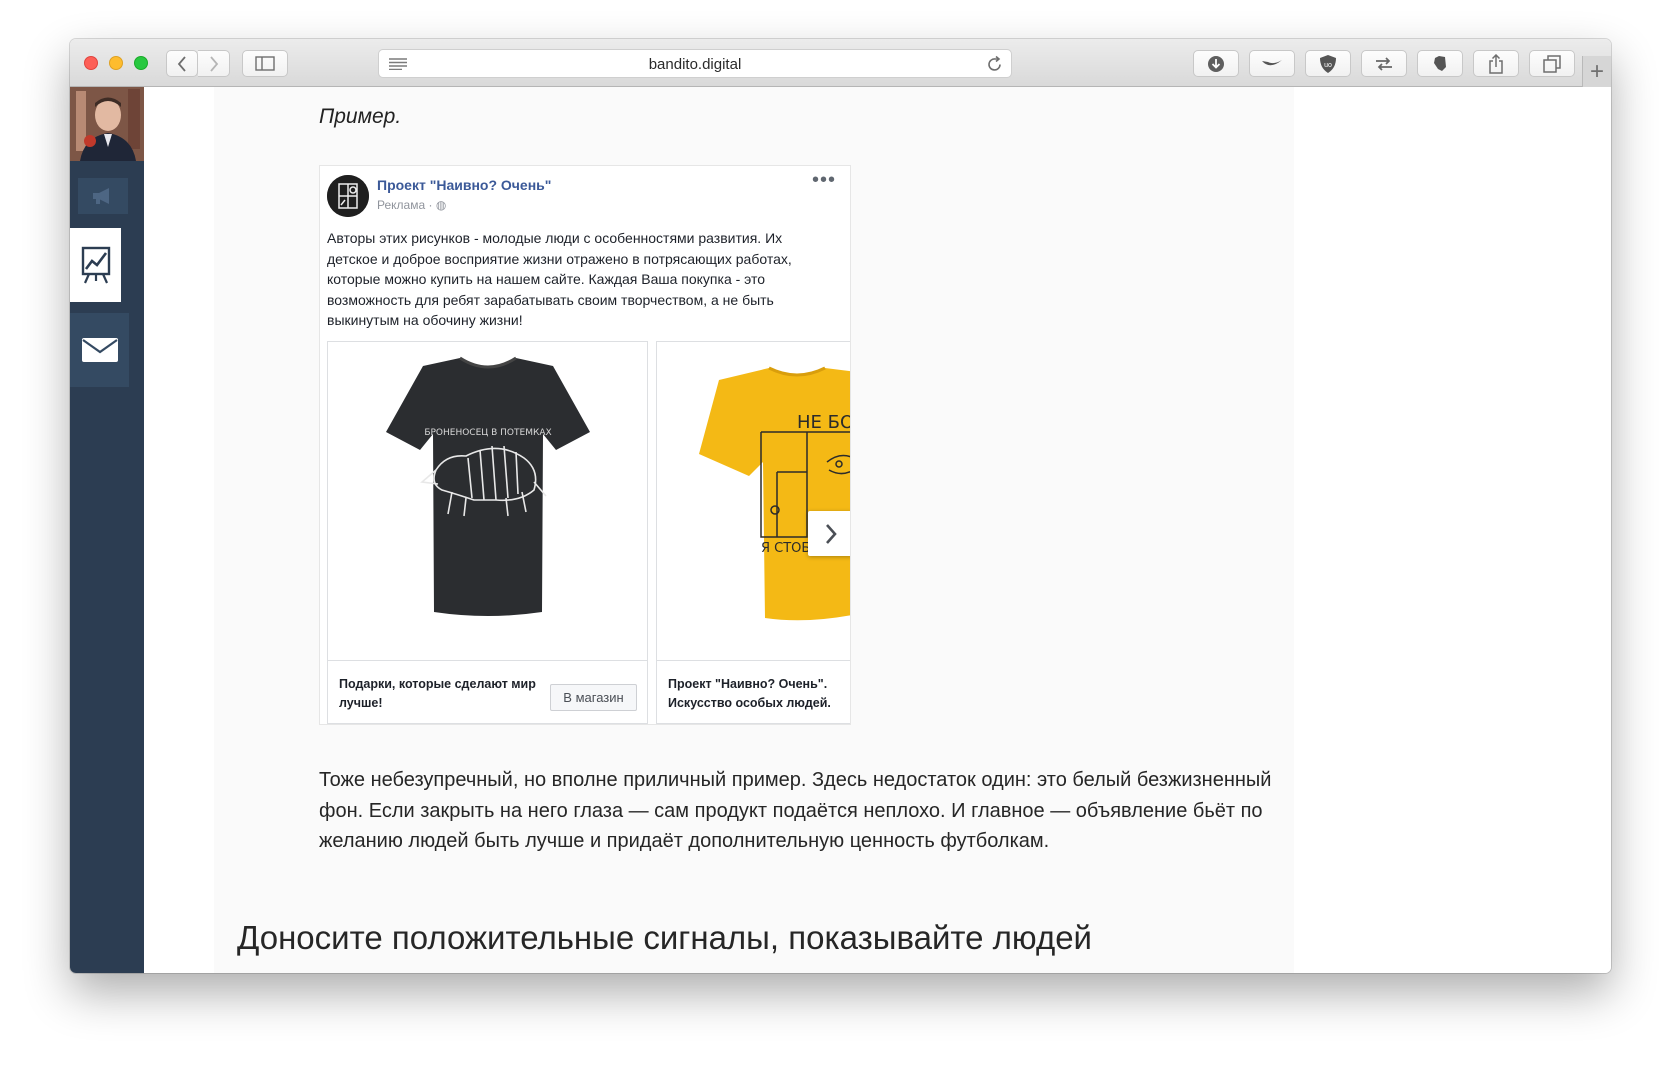 This screenshot has height=1071, width=1680. I want to click on chart-button, so click(95, 265).